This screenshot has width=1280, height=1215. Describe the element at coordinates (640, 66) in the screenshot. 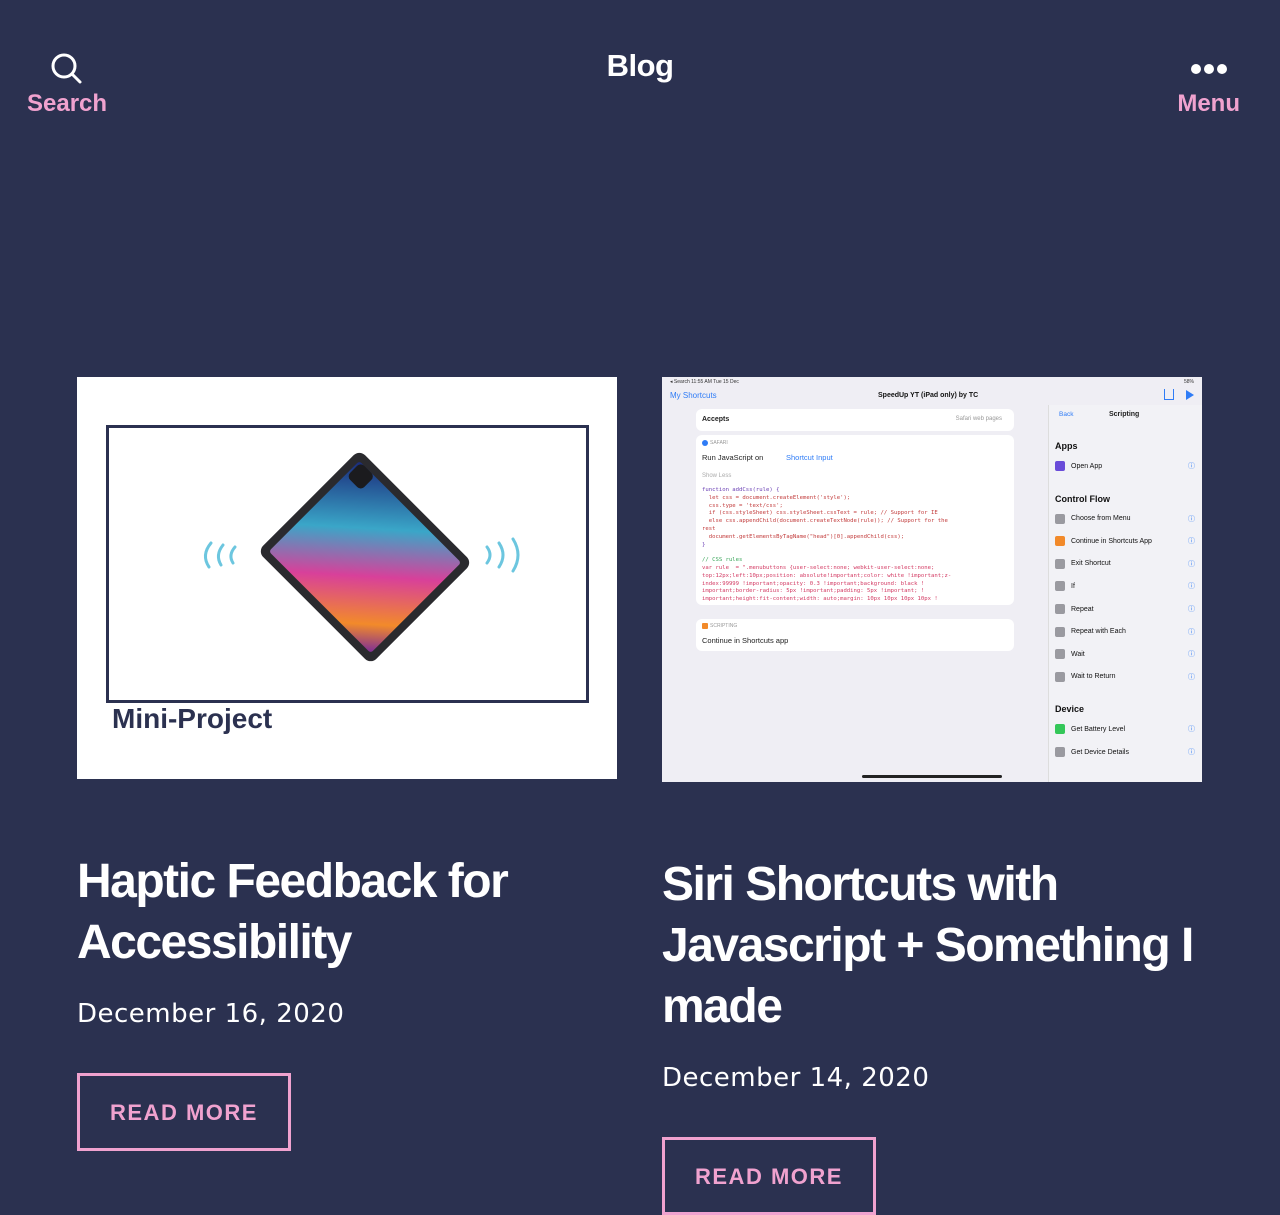

I see `site-title: Blog` at that location.